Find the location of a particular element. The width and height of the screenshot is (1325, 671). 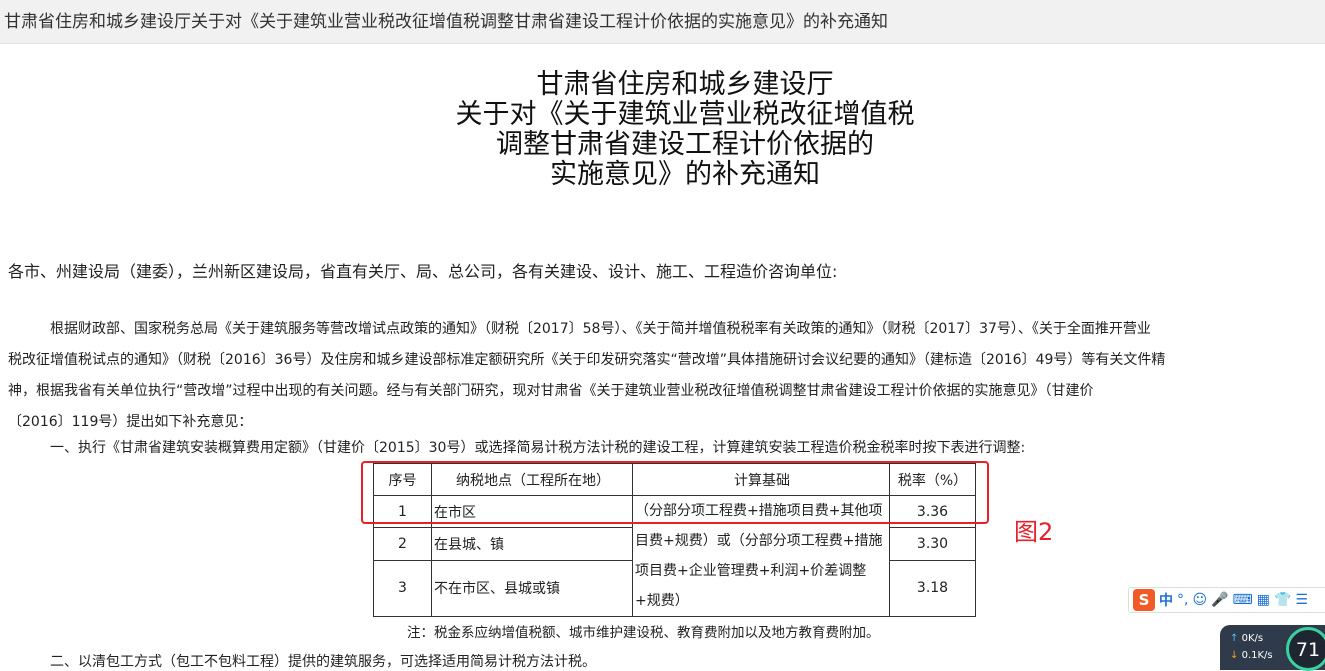

memory-gauge: 71 is located at coordinates (1305, 649).